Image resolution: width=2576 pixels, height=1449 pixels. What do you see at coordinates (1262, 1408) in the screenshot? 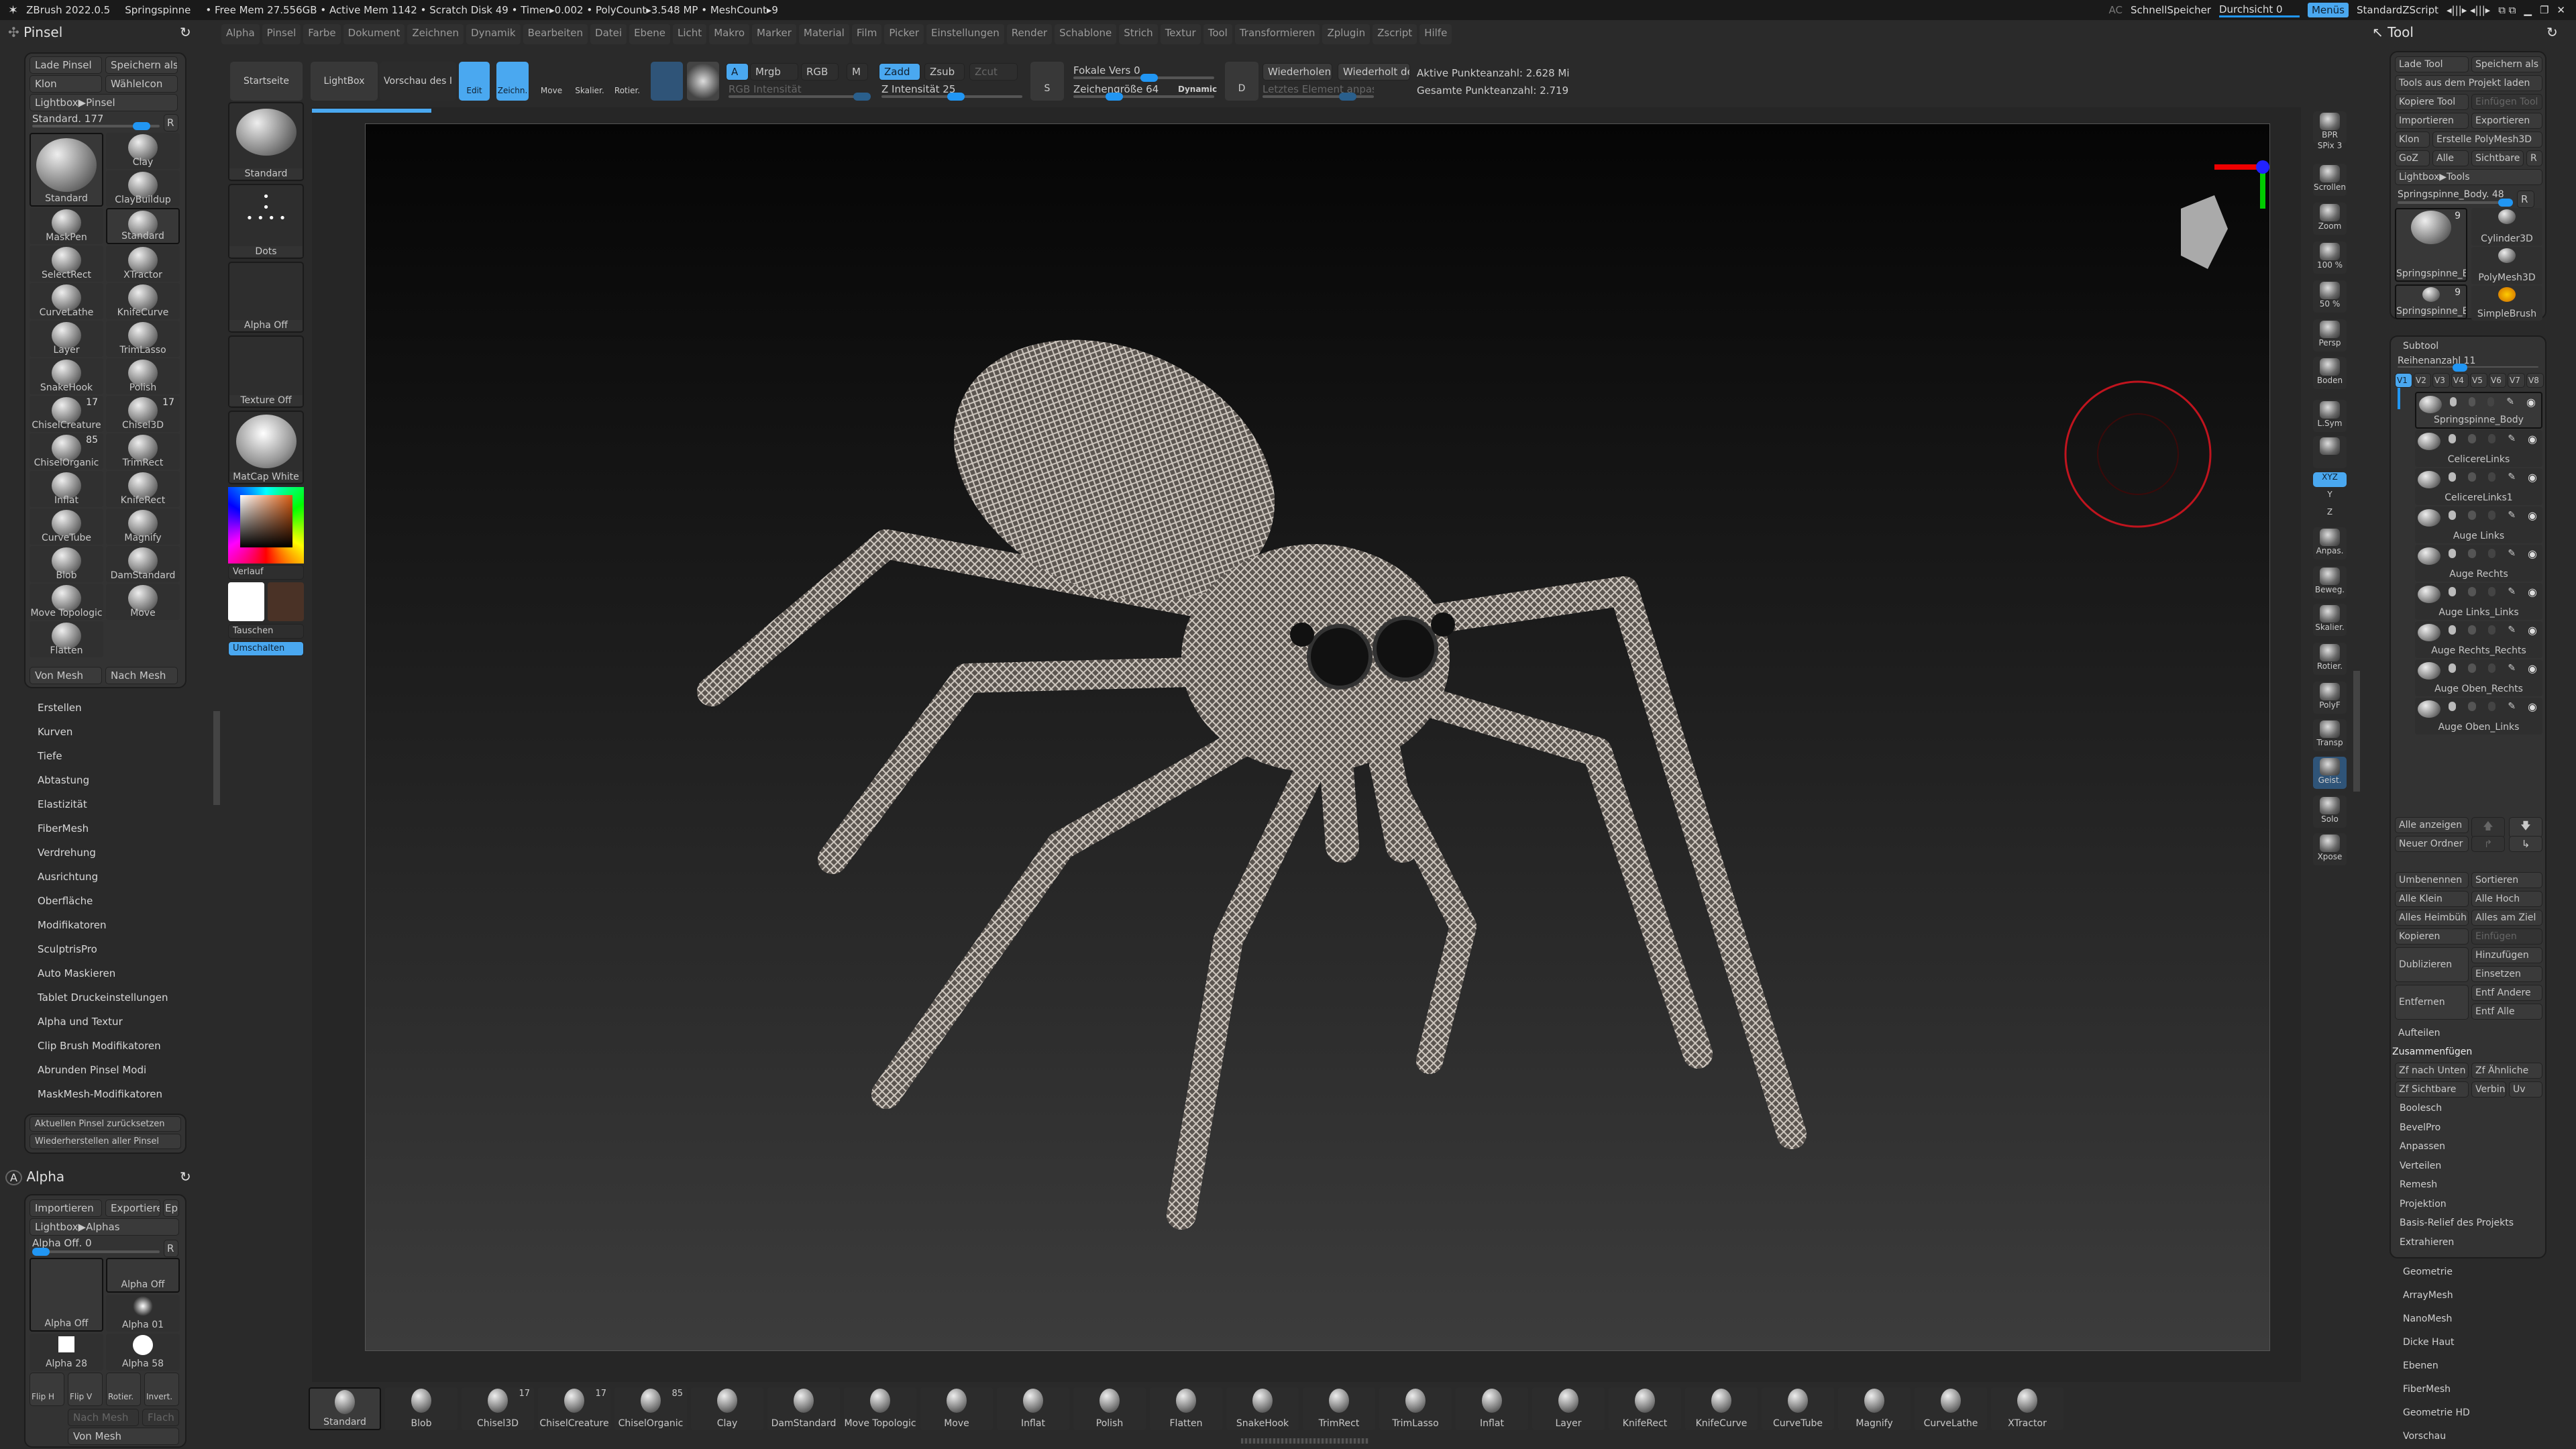
I see `shelf-brush-snakehook: SnakeHook` at bounding box center [1262, 1408].